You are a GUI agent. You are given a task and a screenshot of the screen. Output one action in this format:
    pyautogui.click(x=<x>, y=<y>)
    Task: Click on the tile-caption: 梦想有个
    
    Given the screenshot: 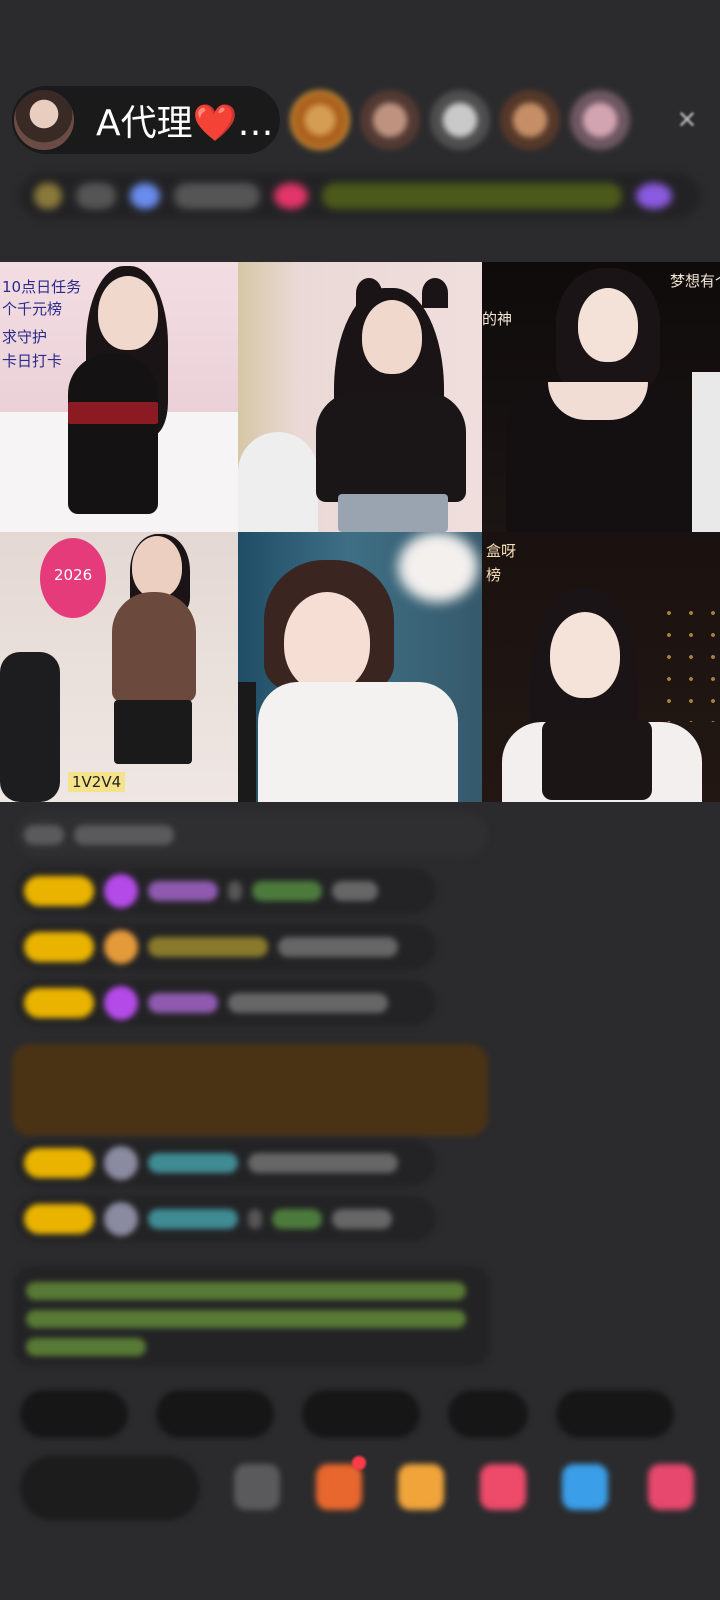 What is the action you would take?
    pyautogui.click(x=695, y=281)
    